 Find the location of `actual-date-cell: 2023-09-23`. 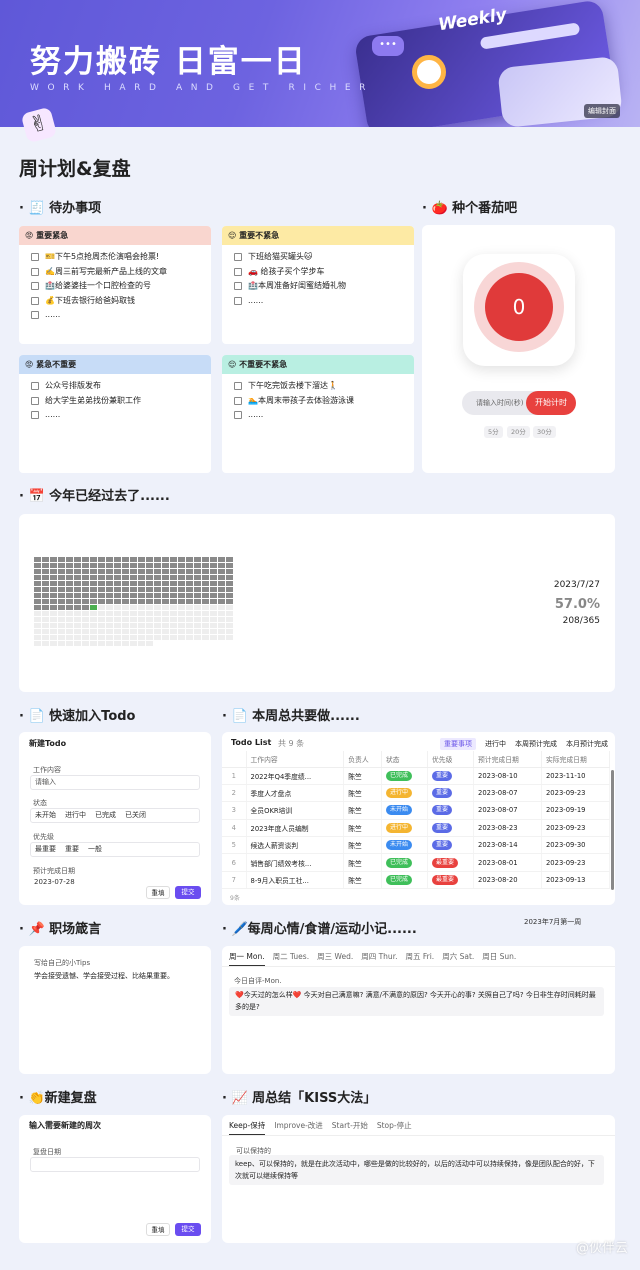

actual-date-cell: 2023-09-23 is located at coordinates (576, 793).